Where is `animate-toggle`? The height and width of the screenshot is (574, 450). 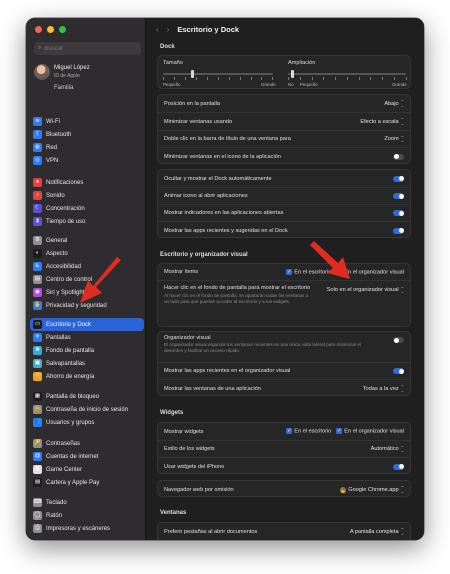 animate-toggle is located at coordinates (398, 196).